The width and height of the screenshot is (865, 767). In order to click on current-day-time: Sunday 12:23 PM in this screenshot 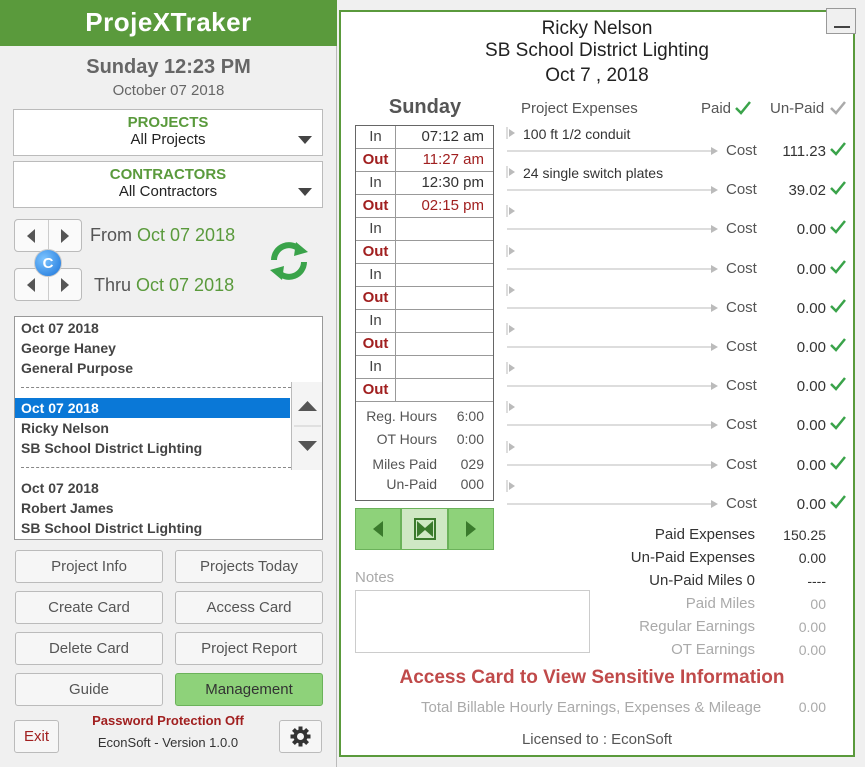, I will do `click(168, 67)`.